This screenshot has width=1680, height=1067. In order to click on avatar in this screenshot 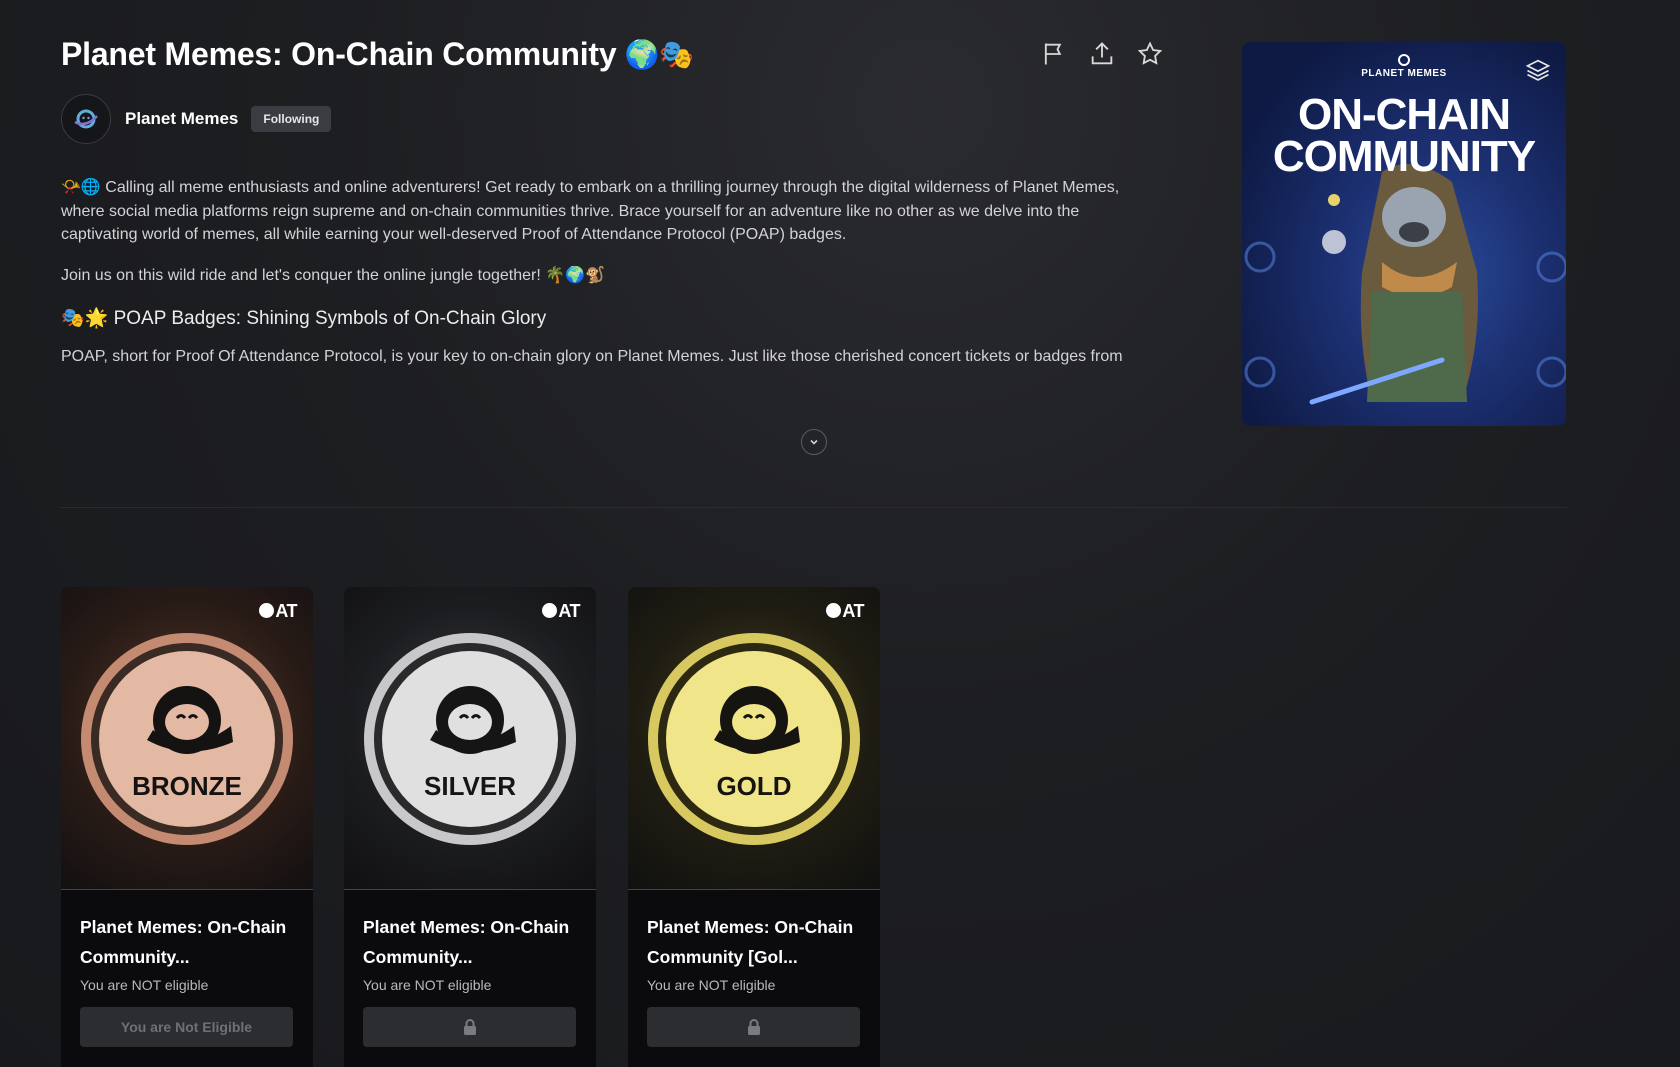, I will do `click(86, 119)`.